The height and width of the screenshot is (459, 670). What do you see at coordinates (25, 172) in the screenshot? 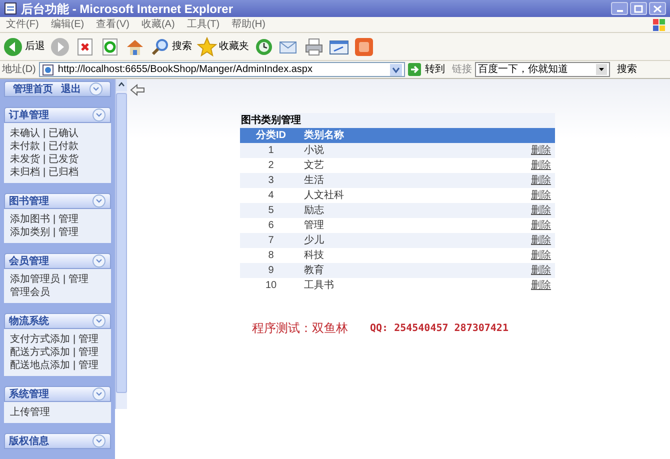
I see `sidebar-link: 未归档` at bounding box center [25, 172].